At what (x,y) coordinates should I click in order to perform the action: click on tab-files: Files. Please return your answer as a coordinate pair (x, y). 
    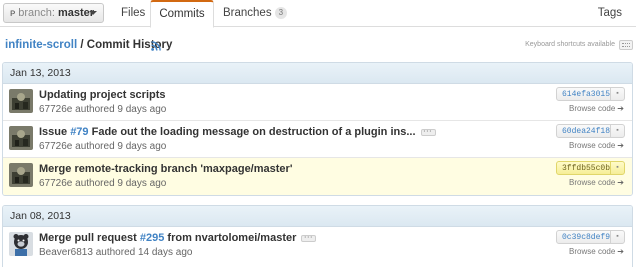
    Looking at the image, I should click on (133, 14).